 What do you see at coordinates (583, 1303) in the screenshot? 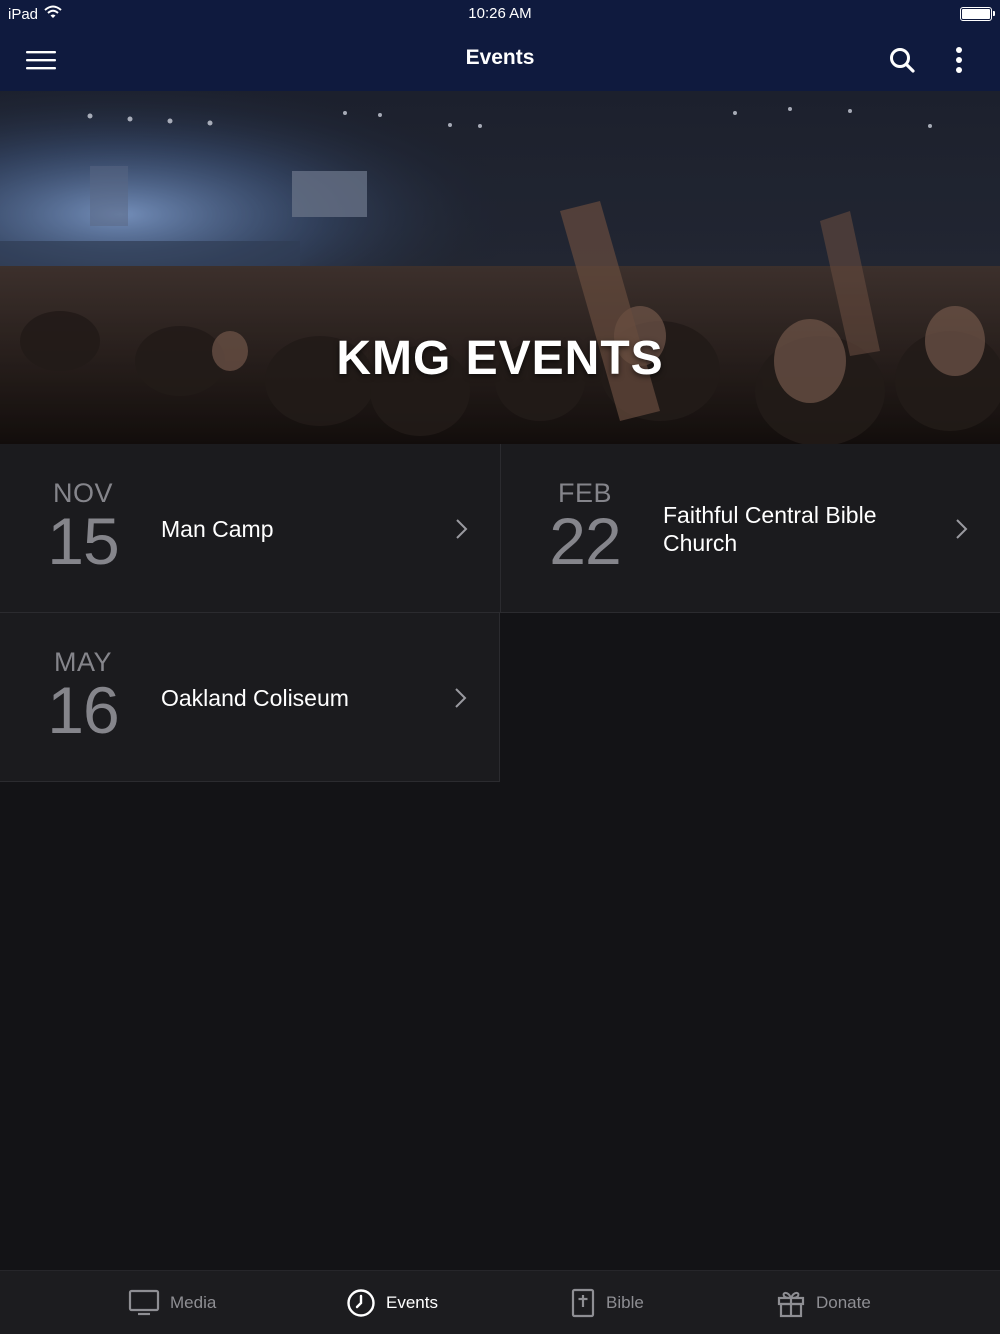
I see `bible-icon` at bounding box center [583, 1303].